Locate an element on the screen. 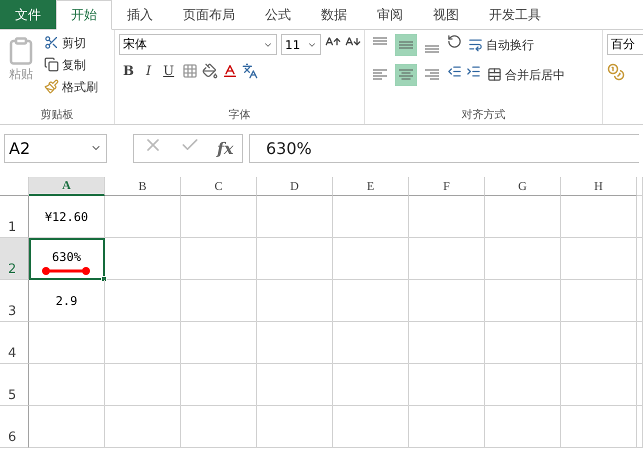 This screenshot has height=472, width=643. merge-cells-icon is located at coordinates (494, 74).